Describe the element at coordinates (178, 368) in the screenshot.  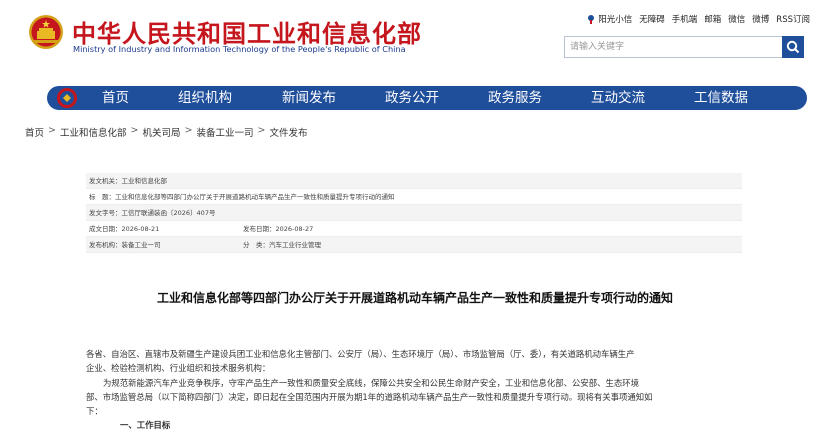
I see `body-line: 企业、检验检测机构、行业组织和技术服务机构：` at that location.